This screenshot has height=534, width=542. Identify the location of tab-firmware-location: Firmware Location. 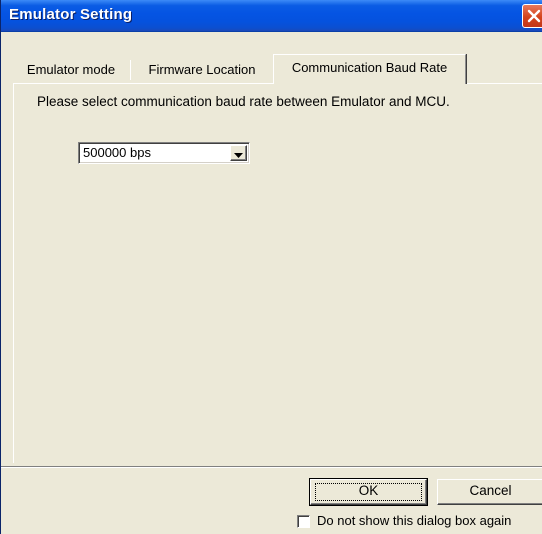
(202, 70).